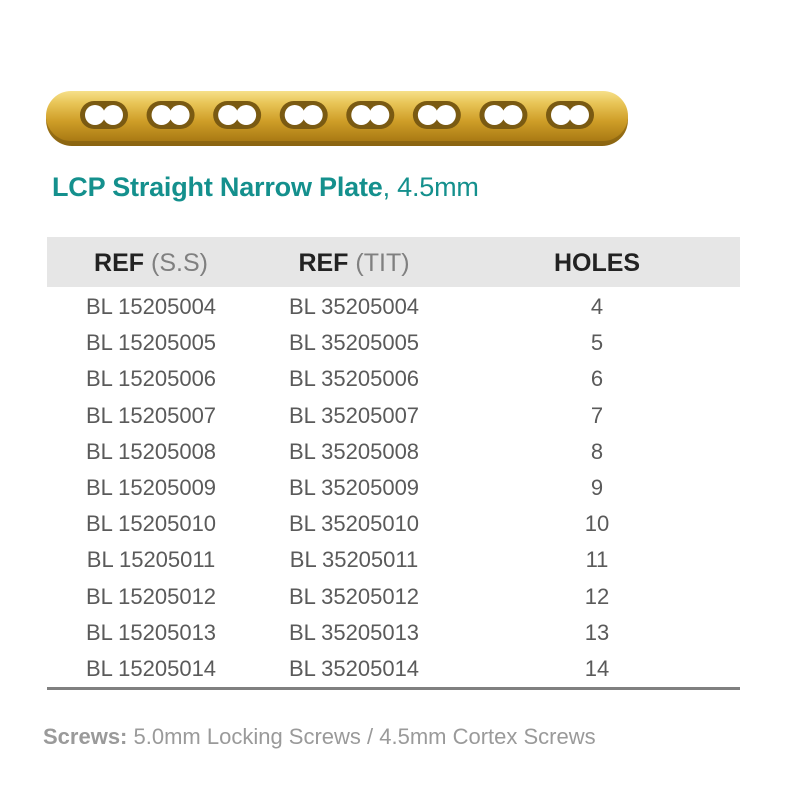 Image resolution: width=800 pixels, height=800 pixels. What do you see at coordinates (85, 736) in the screenshot?
I see `screws-note-label: Screws:` at bounding box center [85, 736].